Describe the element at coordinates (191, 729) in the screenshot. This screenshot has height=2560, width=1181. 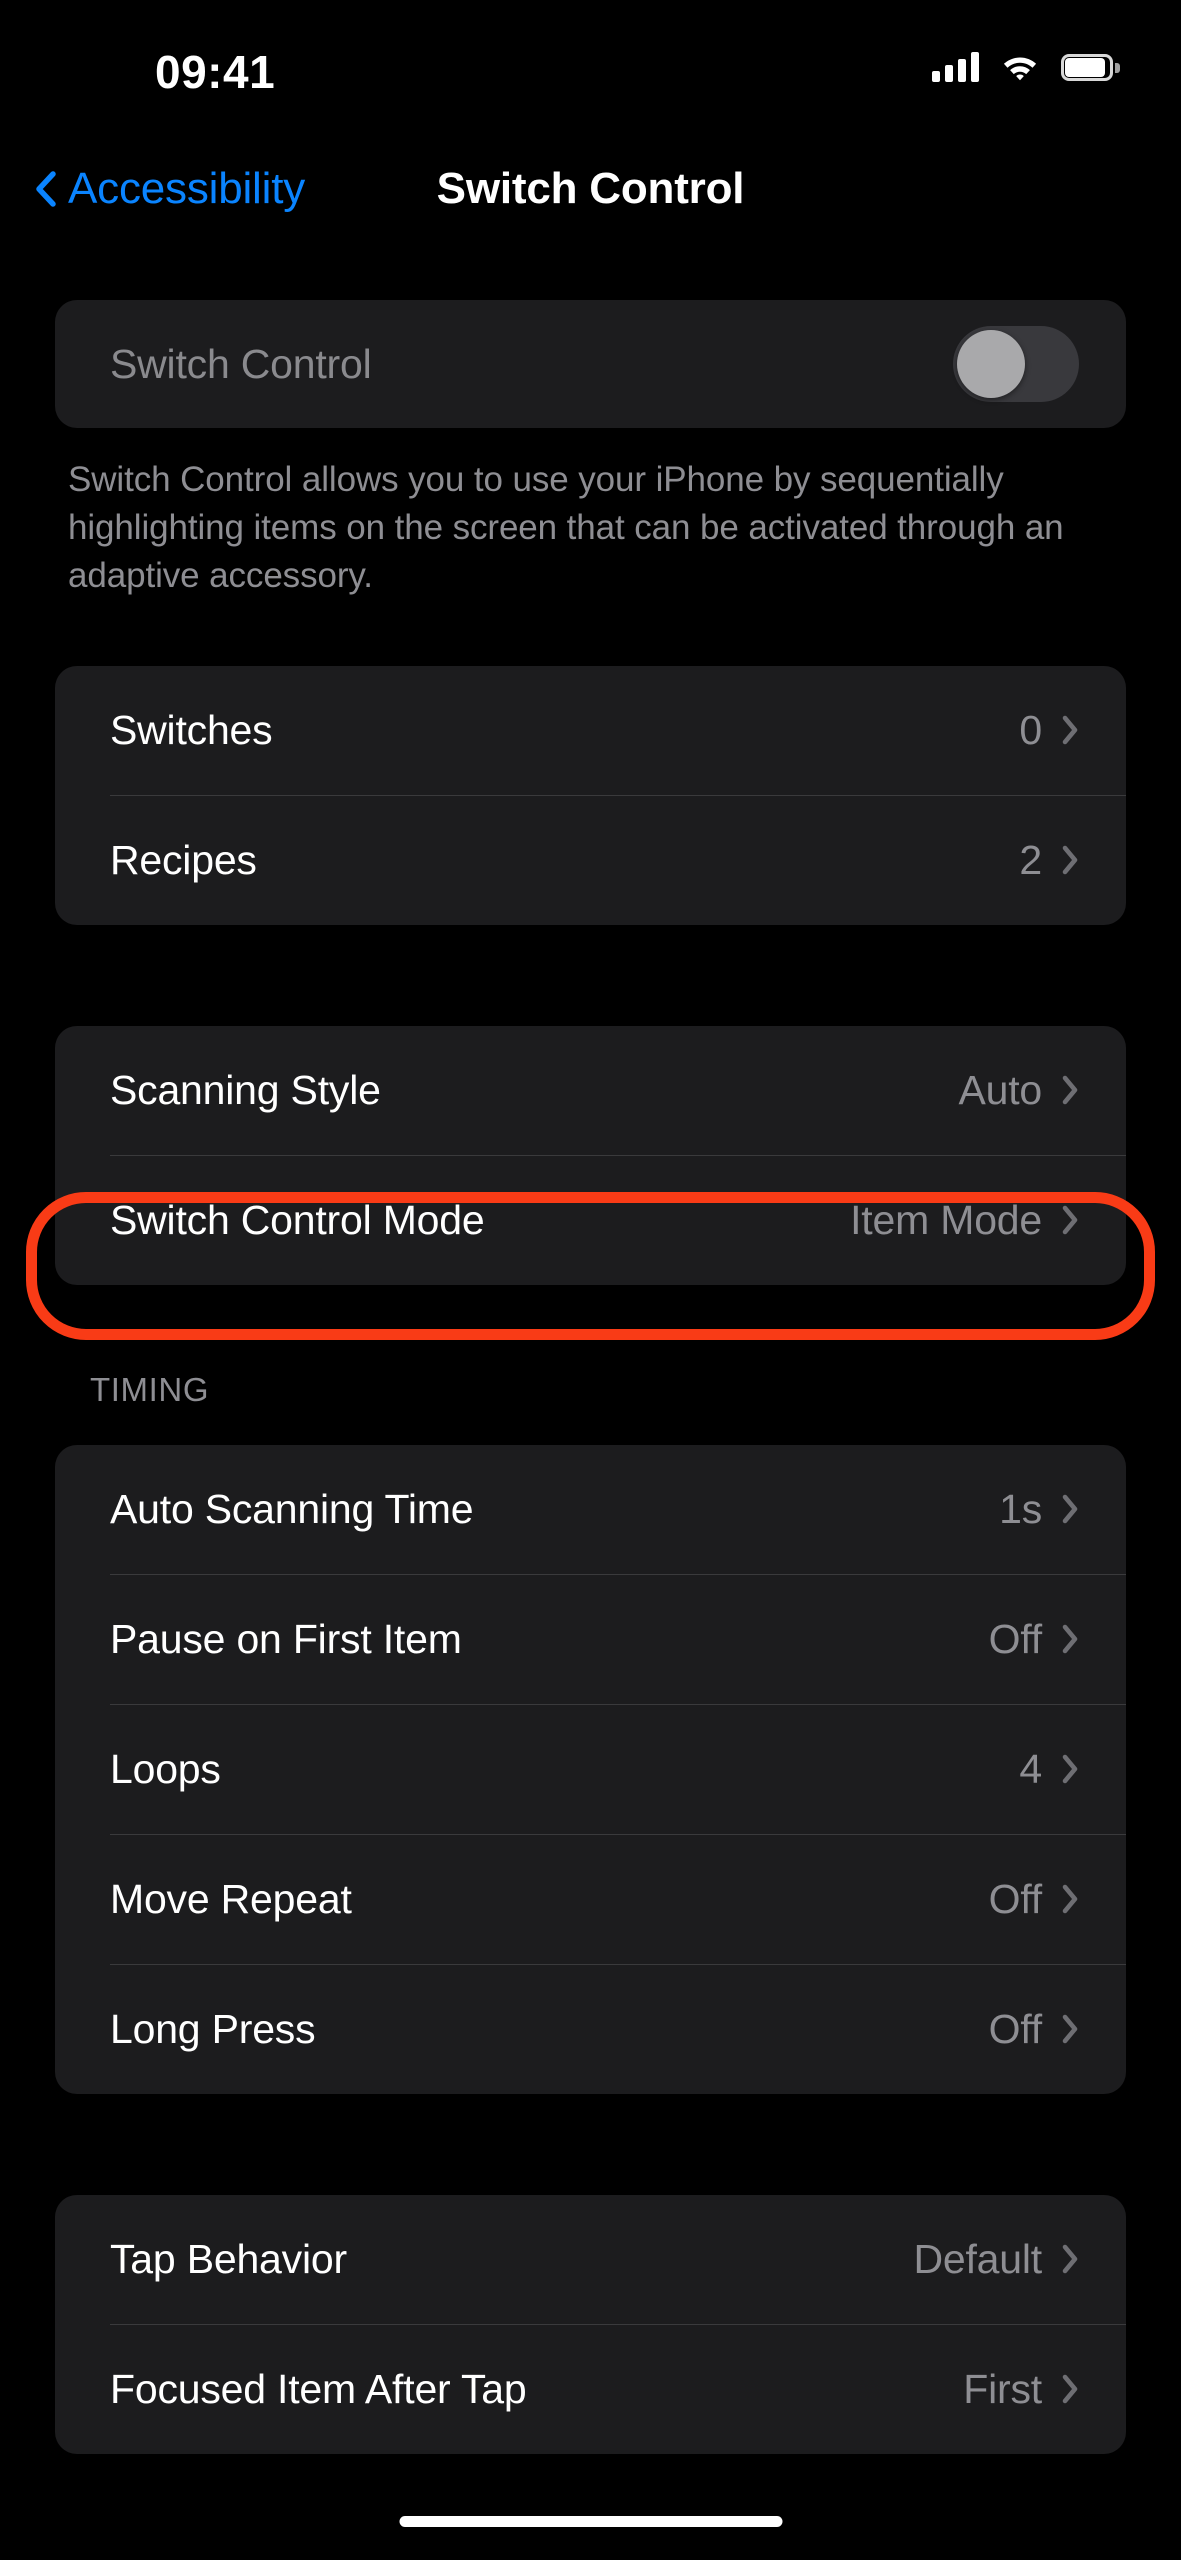
I see `row-title: Switches` at that location.